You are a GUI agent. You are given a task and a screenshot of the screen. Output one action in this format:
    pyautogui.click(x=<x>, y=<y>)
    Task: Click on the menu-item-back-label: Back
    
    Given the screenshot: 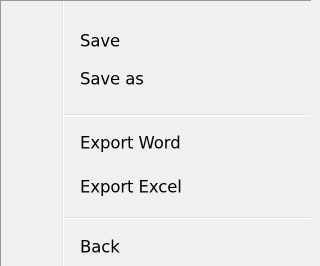 What is the action you would take?
    pyautogui.click(x=100, y=247)
    